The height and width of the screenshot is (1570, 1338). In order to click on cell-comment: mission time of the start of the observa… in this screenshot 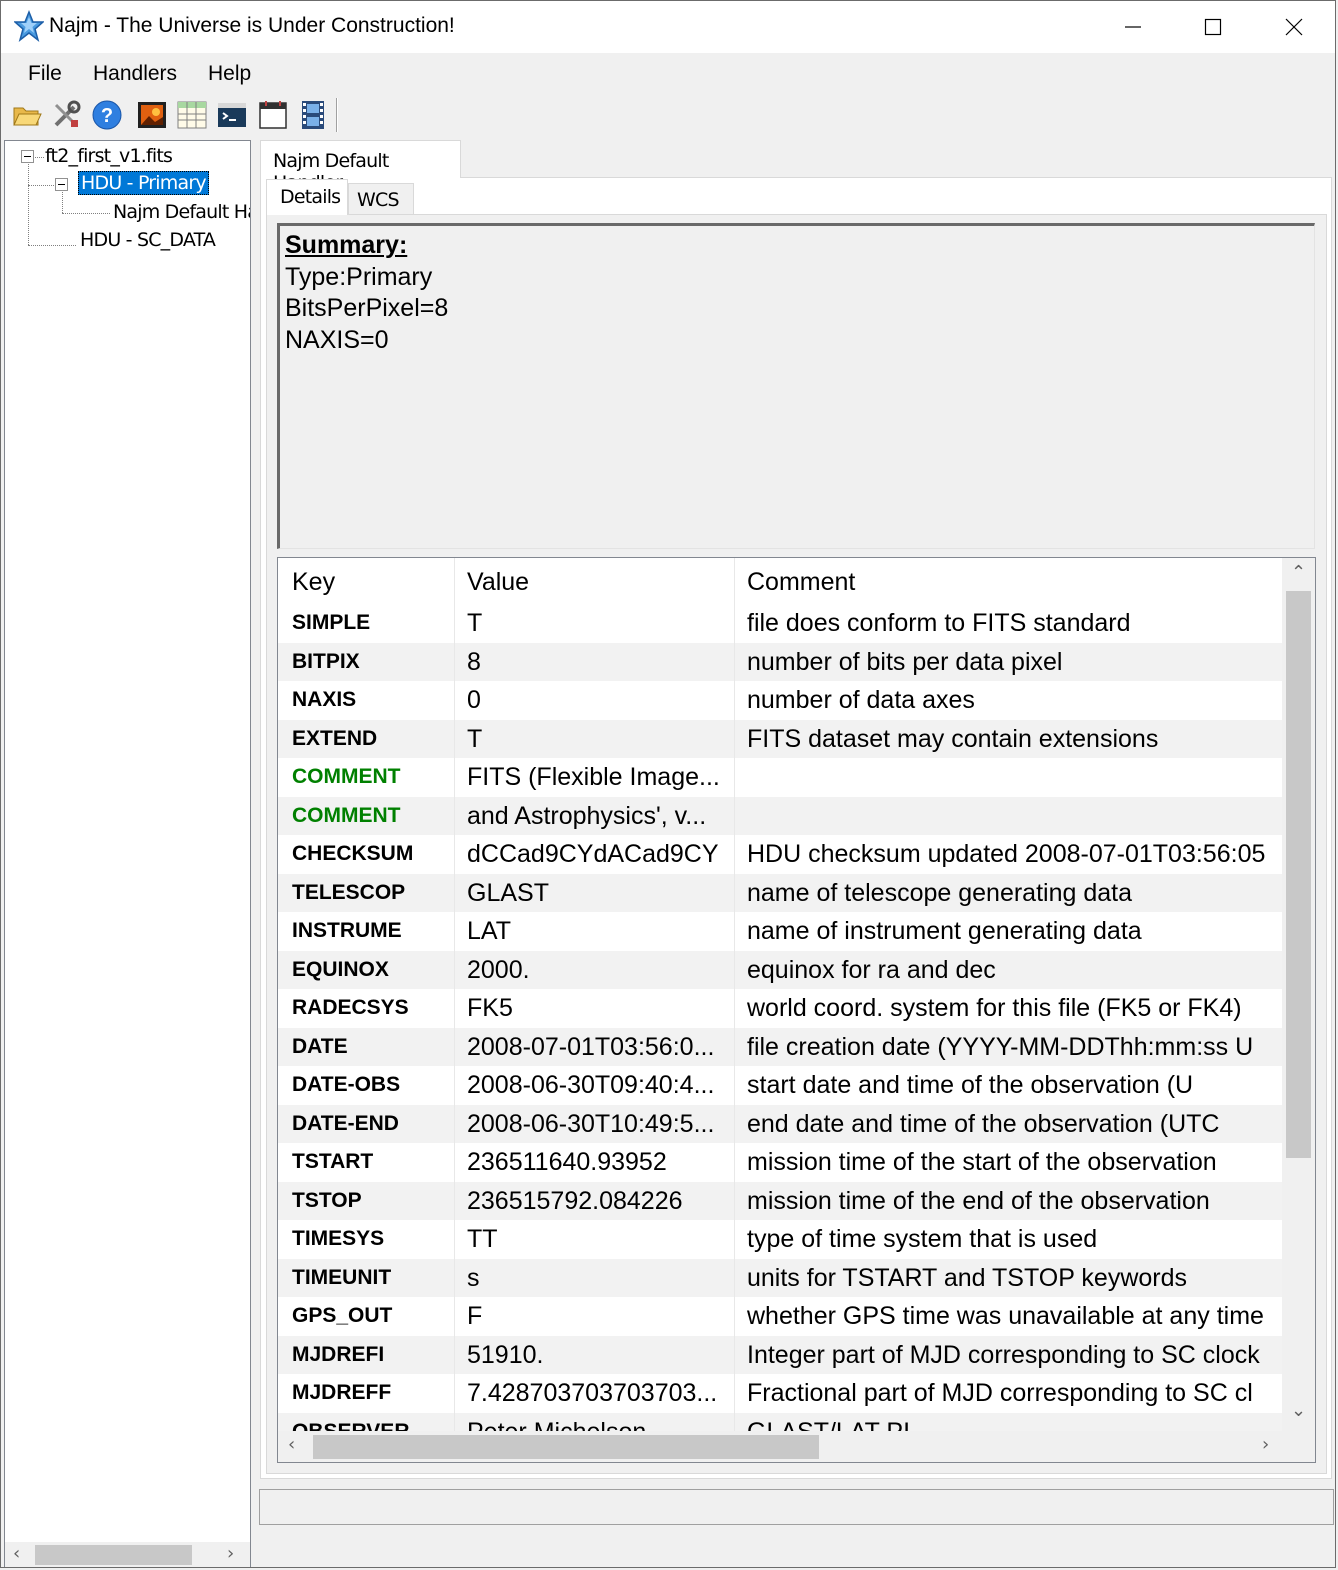, I will do `click(1008, 1162)`.